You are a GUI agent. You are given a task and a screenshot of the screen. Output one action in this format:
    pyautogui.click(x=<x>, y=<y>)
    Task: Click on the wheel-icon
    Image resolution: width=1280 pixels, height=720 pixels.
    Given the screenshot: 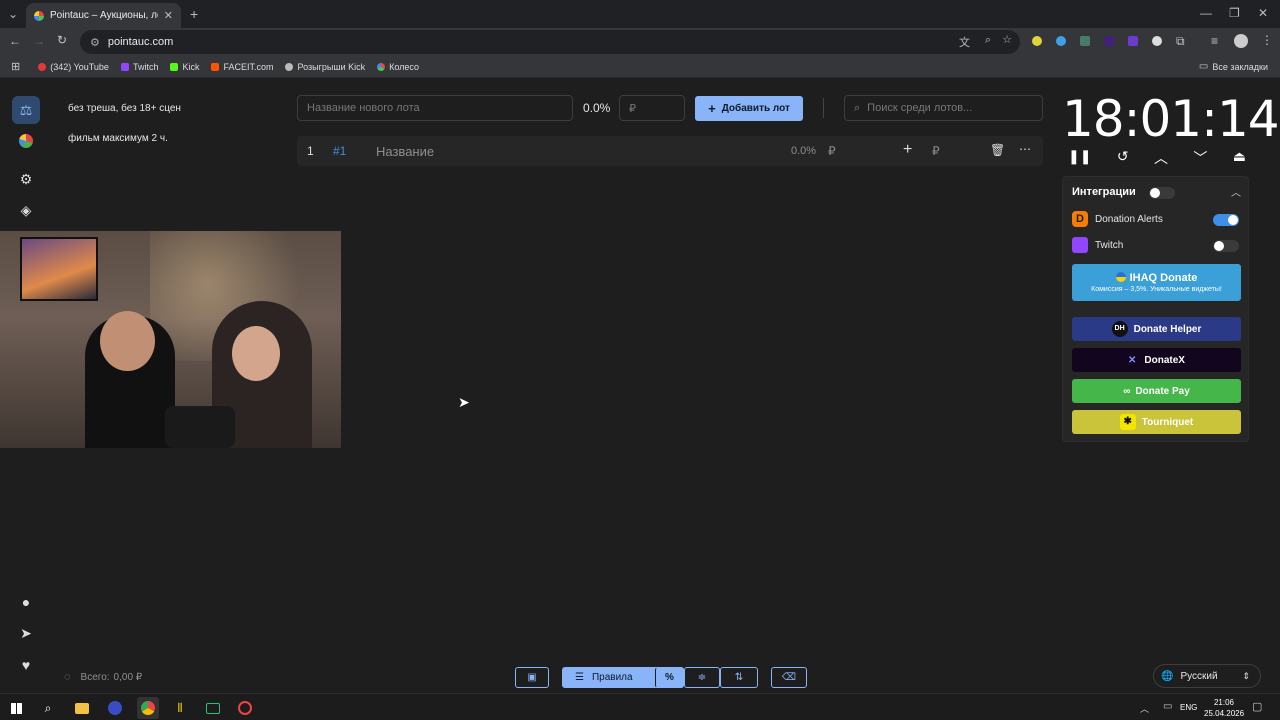 What is the action you would take?
    pyautogui.click(x=26, y=141)
    